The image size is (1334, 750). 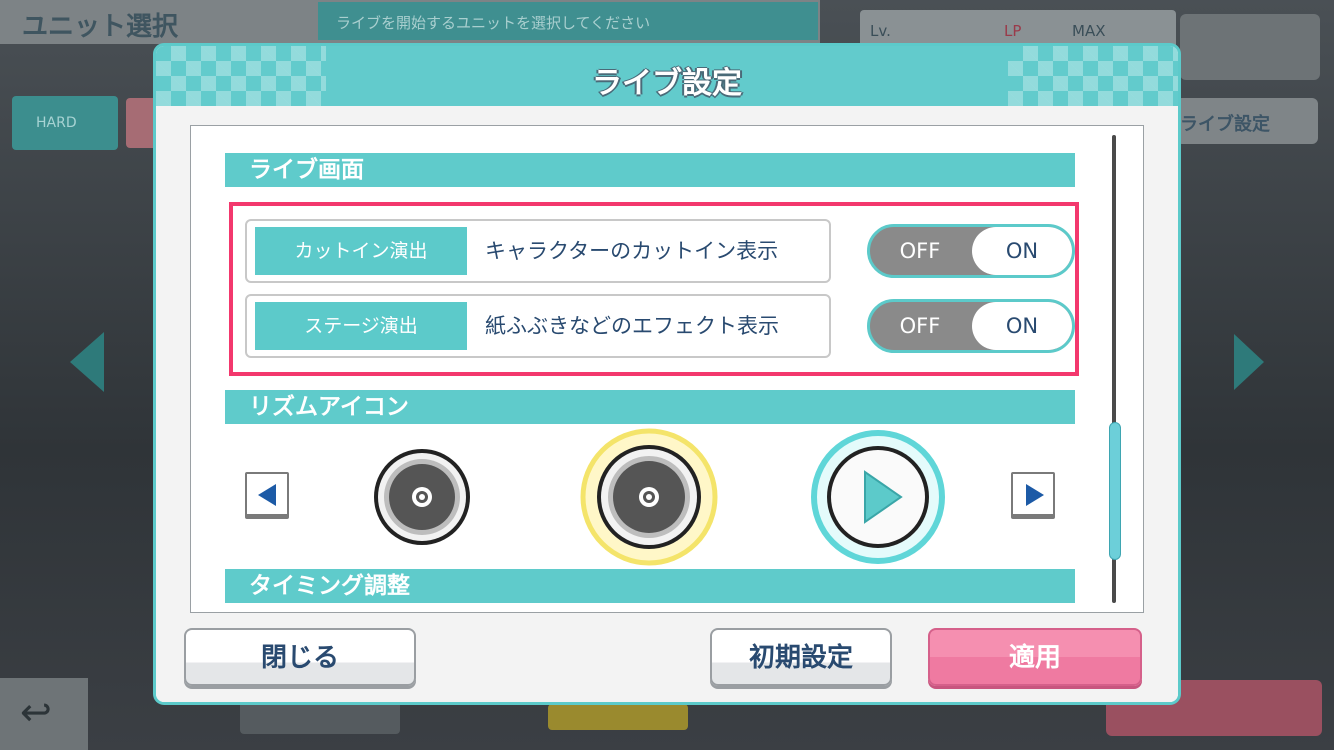 What do you see at coordinates (493, 23) in the screenshot?
I see `bg-screen-hint: ライブを開始するユニットを選択してください` at bounding box center [493, 23].